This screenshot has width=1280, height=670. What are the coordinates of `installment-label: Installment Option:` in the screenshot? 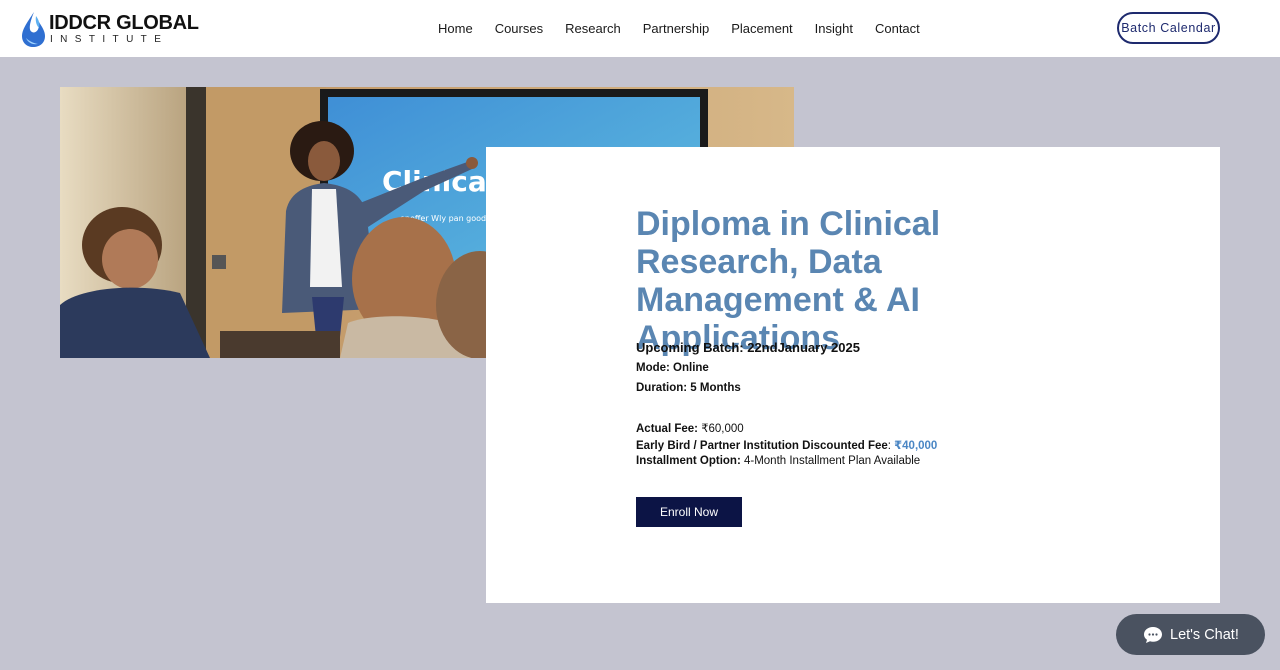 It's located at (688, 461).